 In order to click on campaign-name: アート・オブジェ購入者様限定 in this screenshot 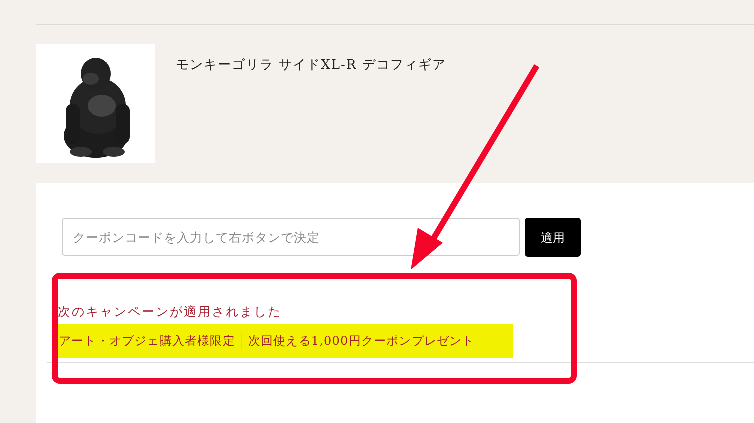, I will do `click(147, 341)`.